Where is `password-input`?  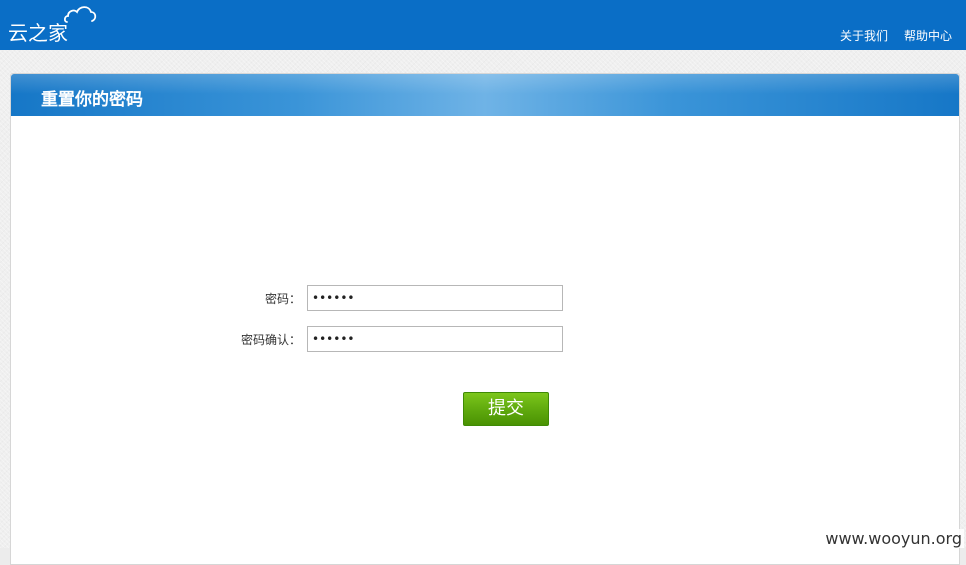 password-input is located at coordinates (435, 298).